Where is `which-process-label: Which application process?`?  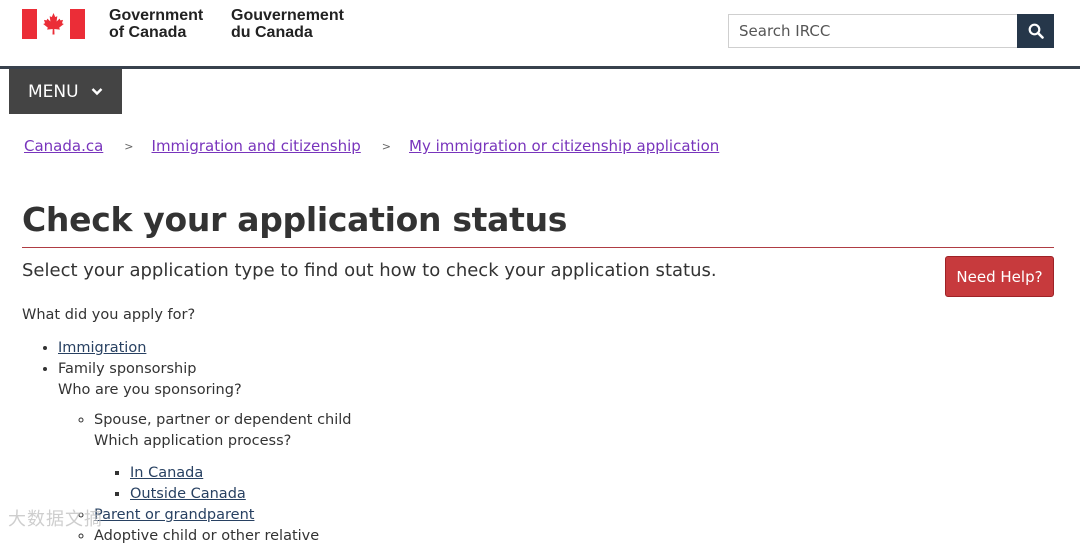 which-process-label: Which application process? is located at coordinates (193, 441).